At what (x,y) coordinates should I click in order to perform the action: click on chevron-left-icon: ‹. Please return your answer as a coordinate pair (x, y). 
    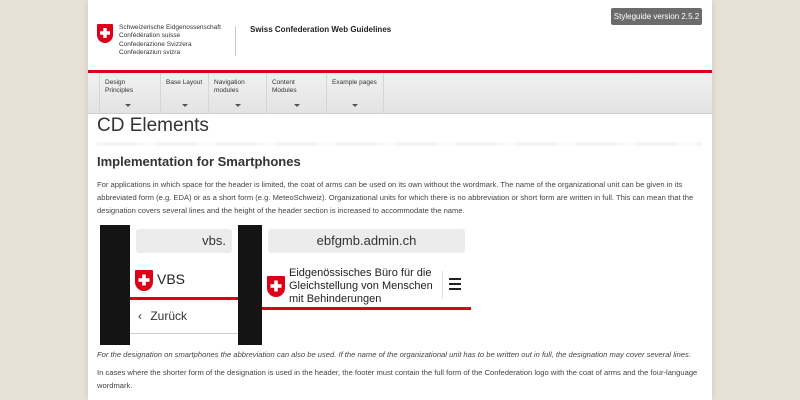
    Looking at the image, I should click on (140, 316).